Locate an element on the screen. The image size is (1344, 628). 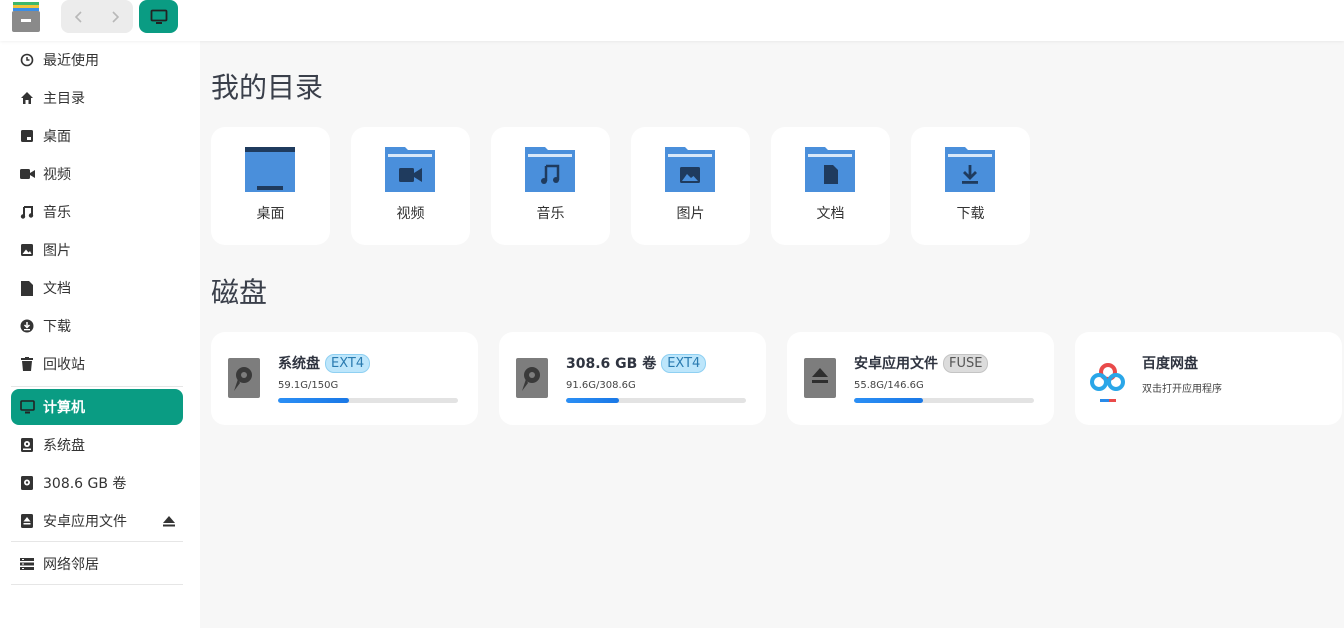
dir-card-downloads: 下载 is located at coordinates (970, 186).